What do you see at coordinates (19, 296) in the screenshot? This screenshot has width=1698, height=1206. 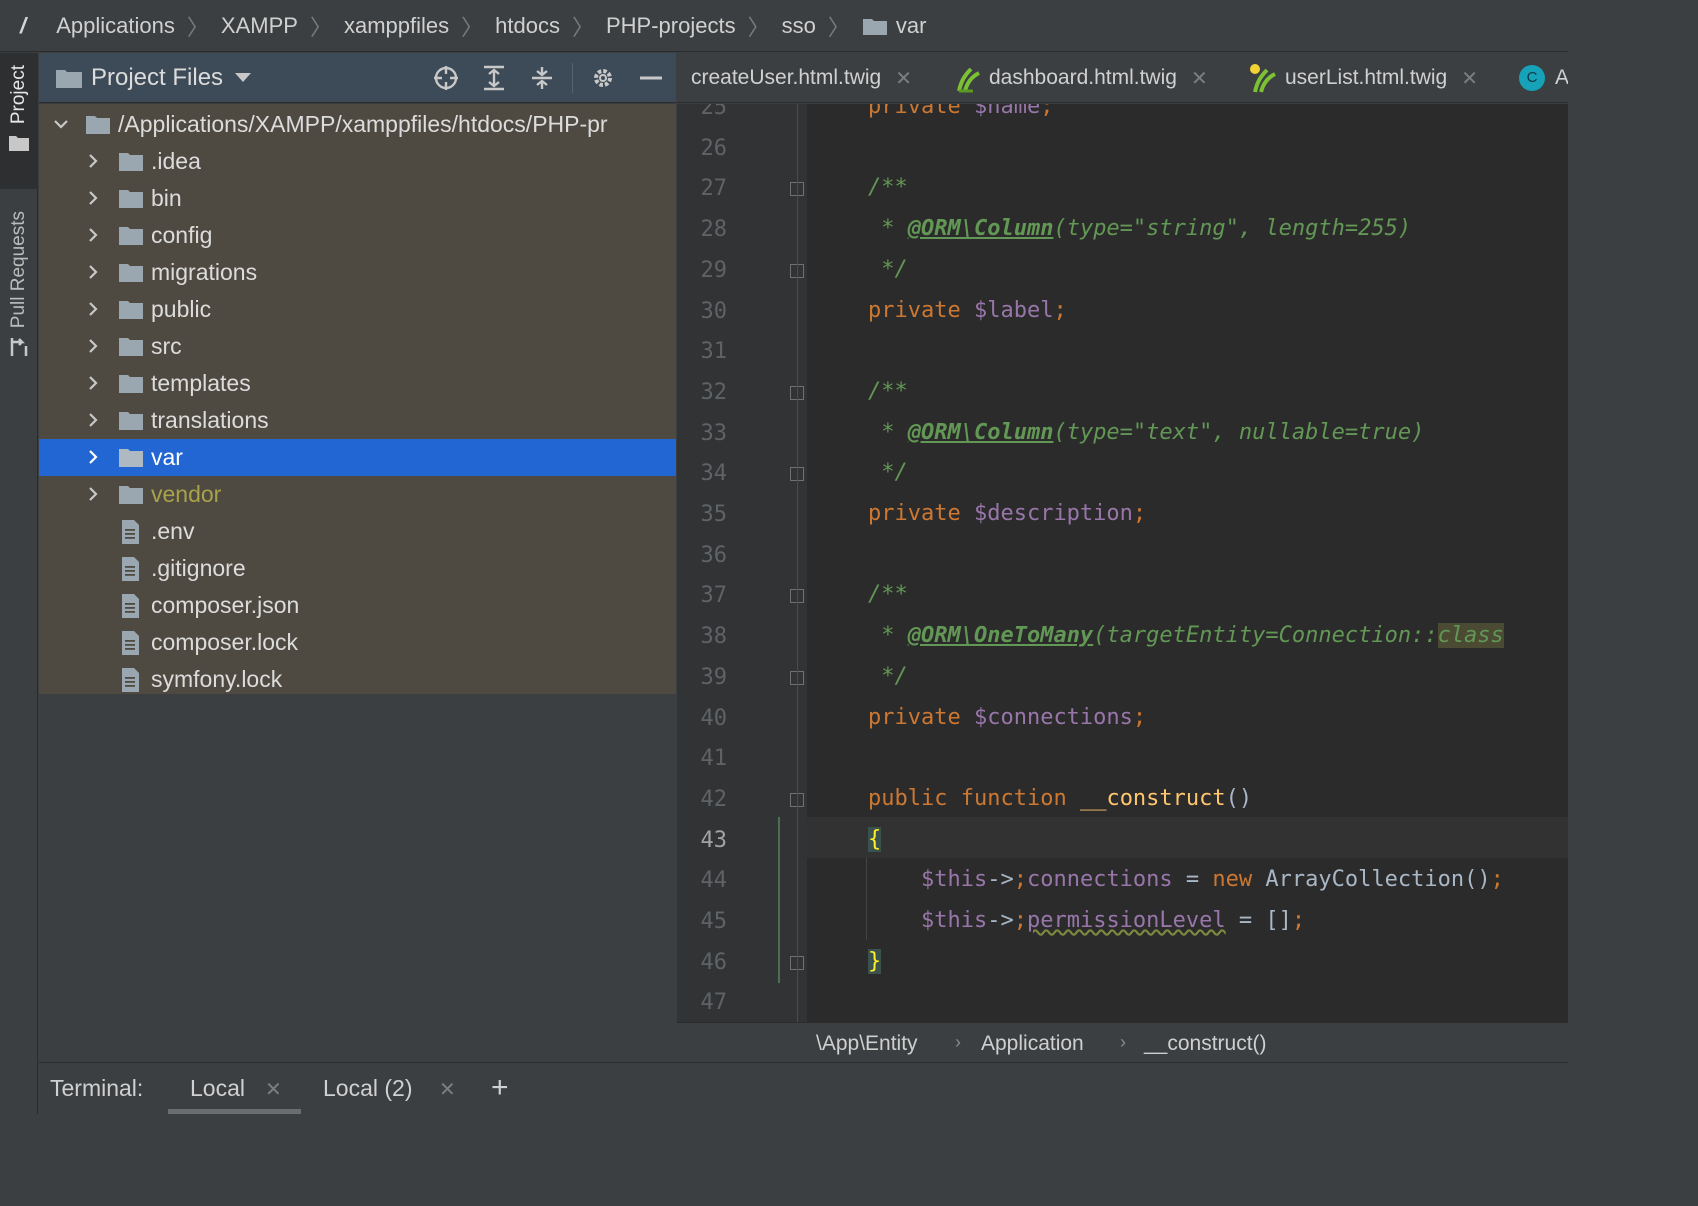 I see `pull-requests-tool-tab: Pull Requests` at bounding box center [19, 296].